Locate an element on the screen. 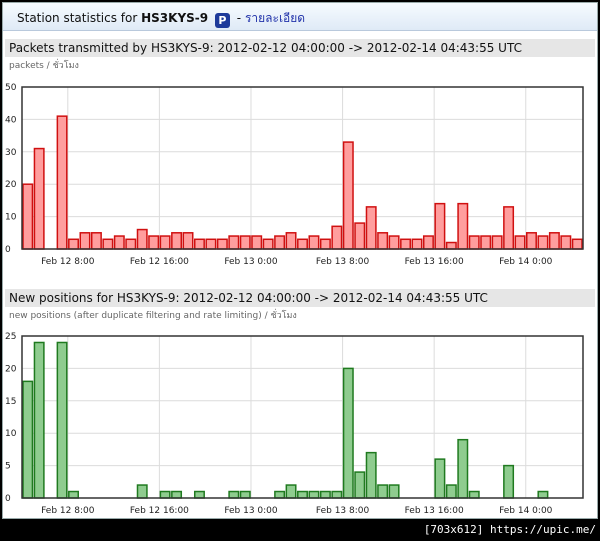 The image size is (600, 541). packets-xtick-label: Feb 13 8:00 is located at coordinates (343, 262).